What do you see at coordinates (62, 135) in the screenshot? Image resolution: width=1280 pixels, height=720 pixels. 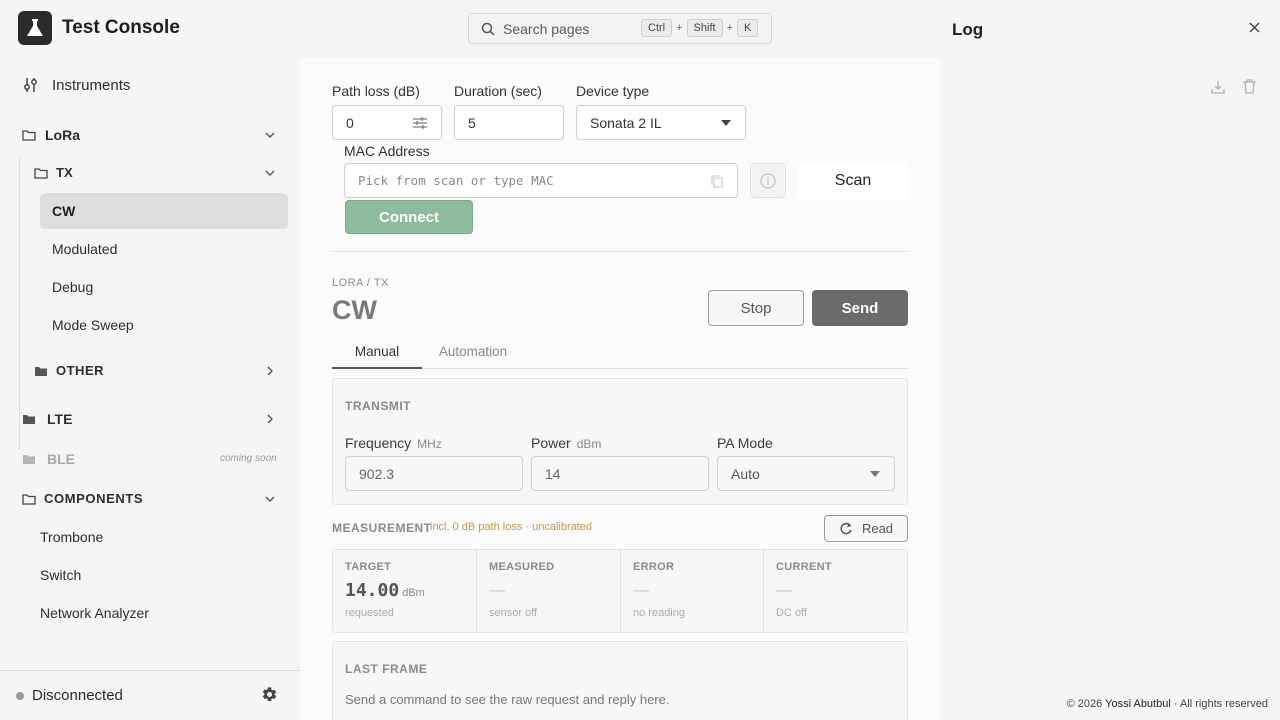 I see `sidebar-label-lora: LoRa` at bounding box center [62, 135].